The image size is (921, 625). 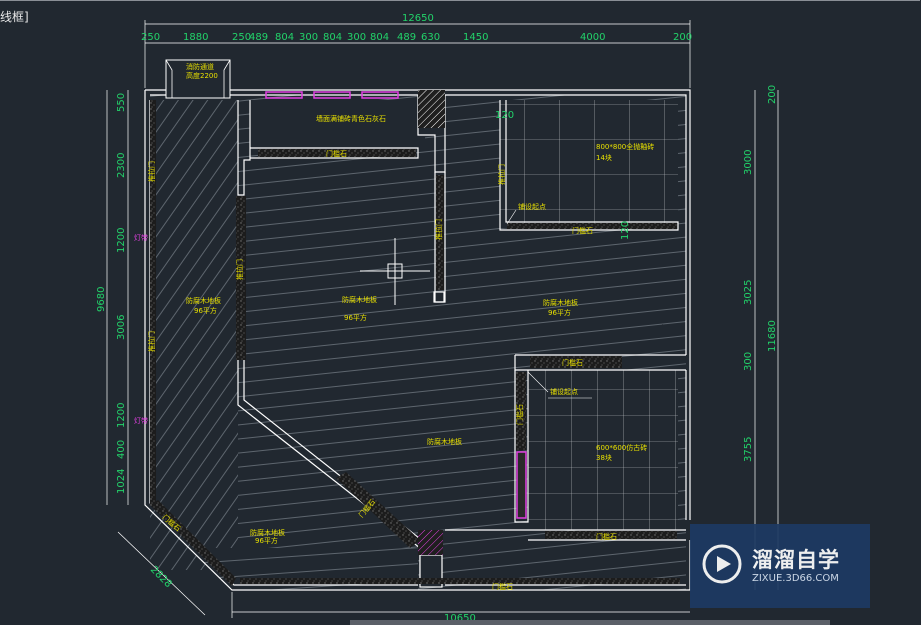 I want to click on label-door-right2: 推拉门, so click(x=501, y=174).